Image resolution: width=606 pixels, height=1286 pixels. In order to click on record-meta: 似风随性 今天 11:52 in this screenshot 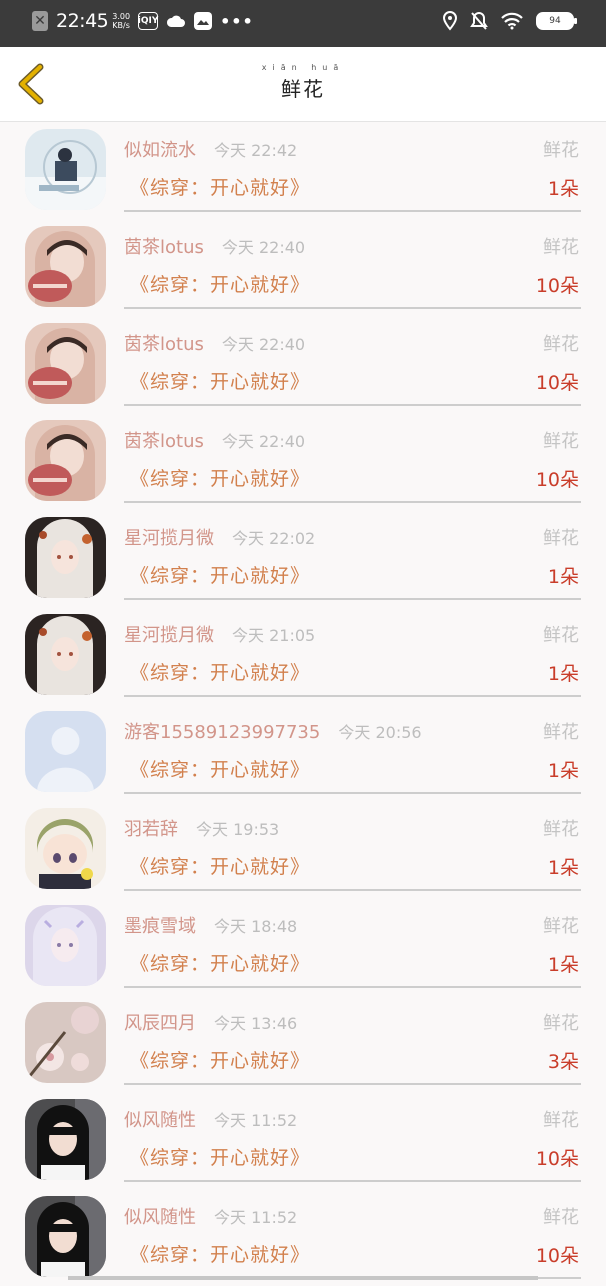, I will do `click(210, 1119)`.